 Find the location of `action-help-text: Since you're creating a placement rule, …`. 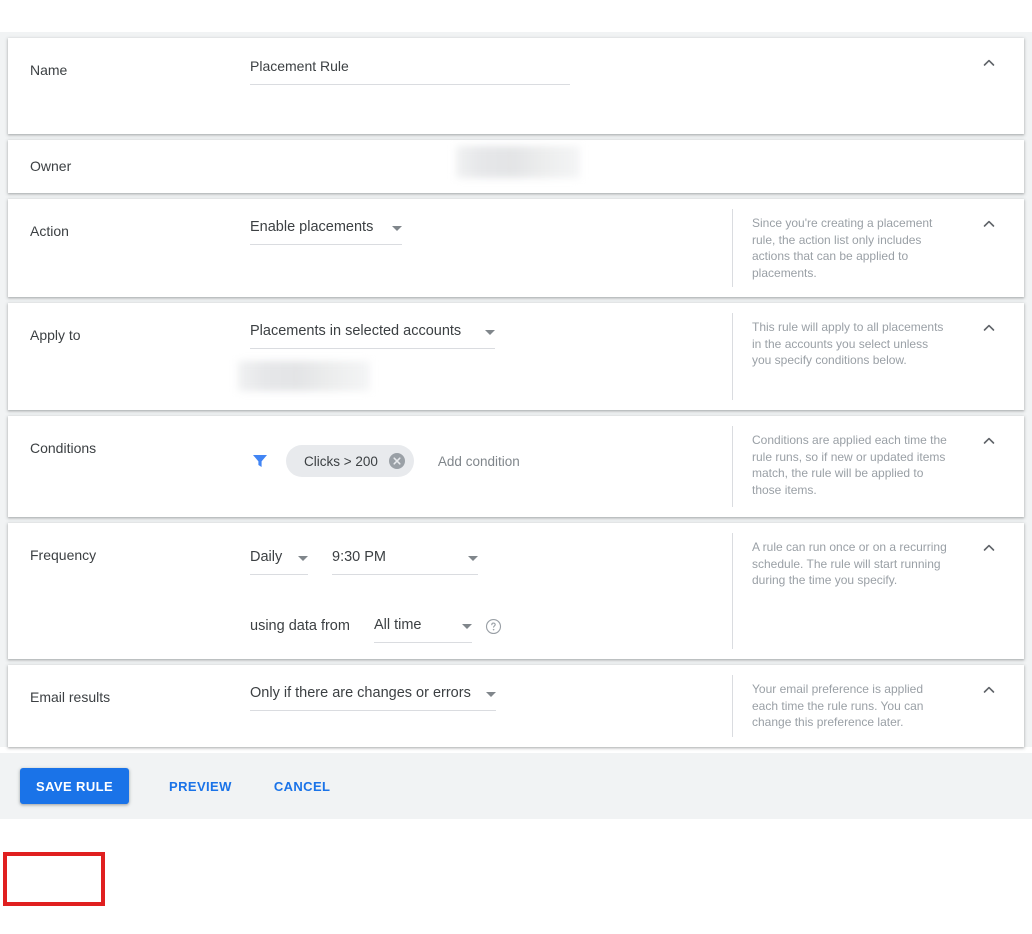

action-help-text: Since you're creating a placement rule, … is located at coordinates (842, 248).